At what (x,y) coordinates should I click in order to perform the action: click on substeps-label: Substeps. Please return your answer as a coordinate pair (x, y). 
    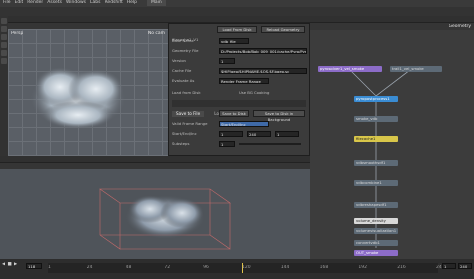
    Looking at the image, I should click on (181, 143).